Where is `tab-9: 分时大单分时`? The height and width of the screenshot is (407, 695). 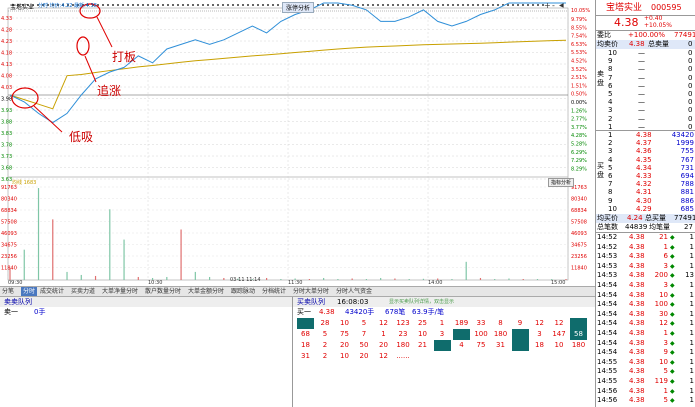 tab-9: 分时大单分时 is located at coordinates (311, 291).